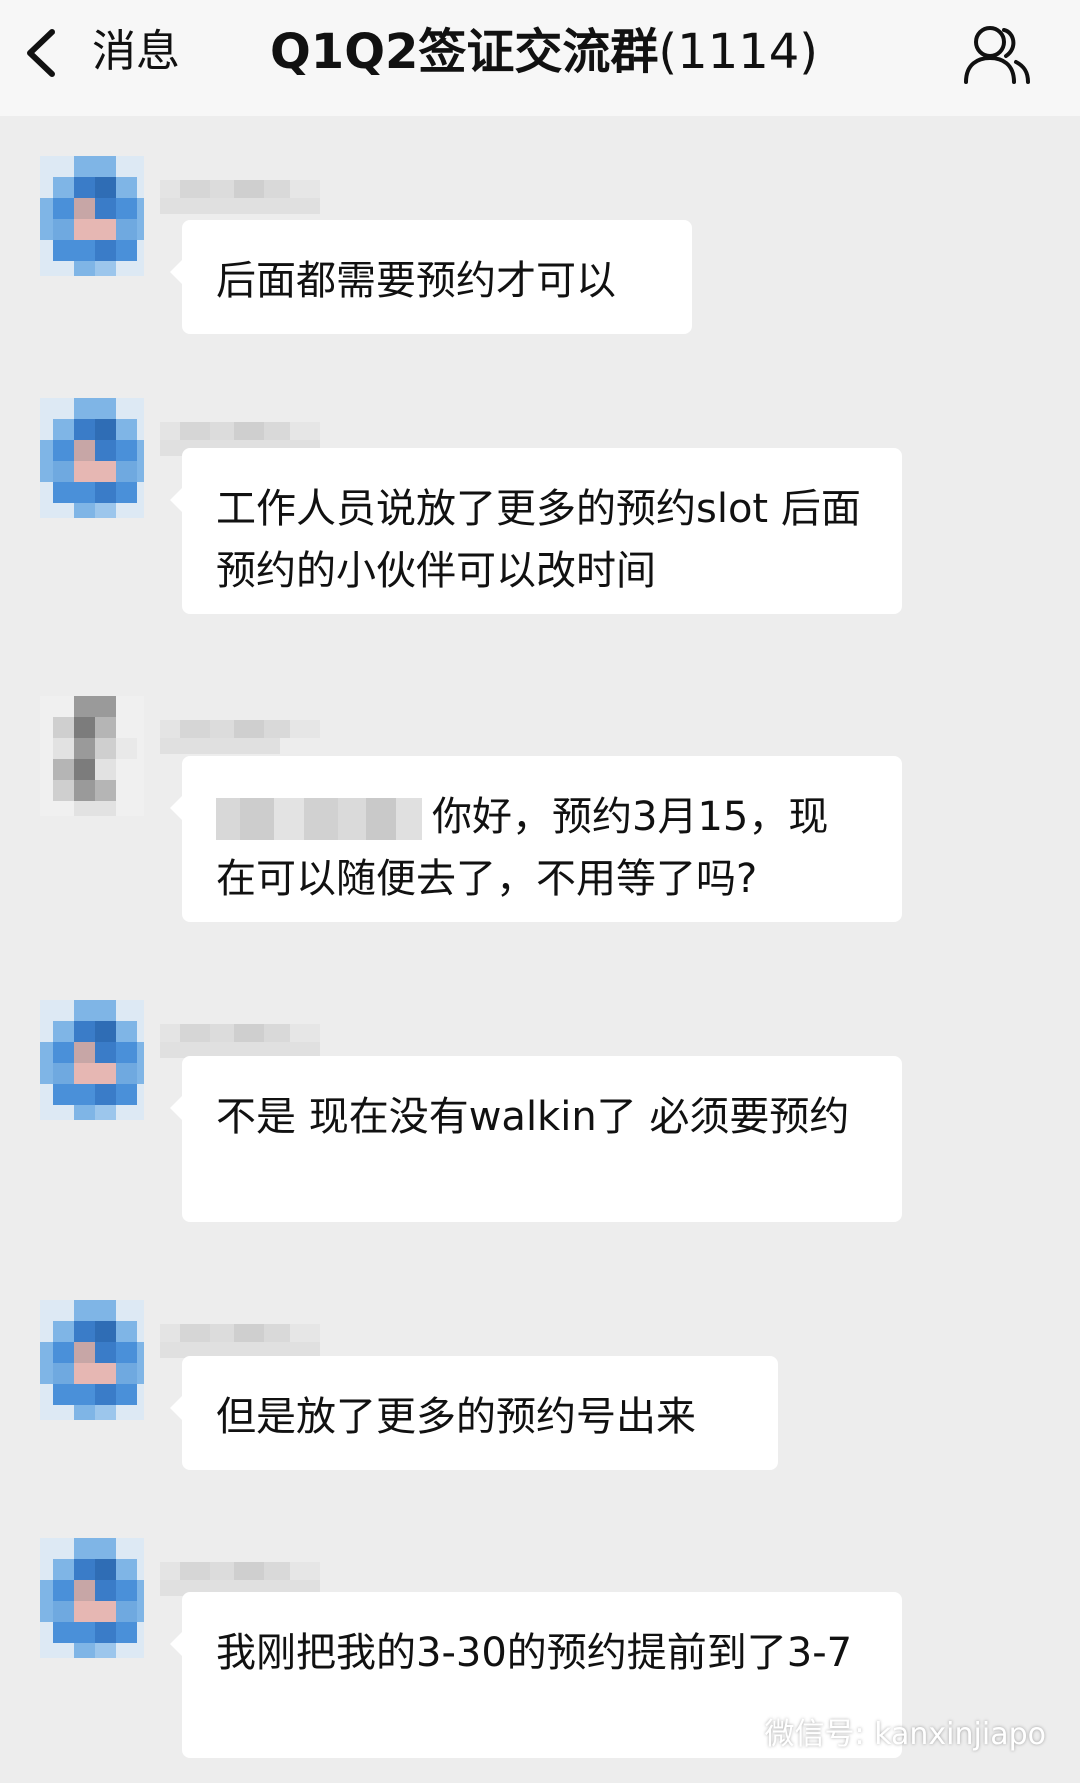 This screenshot has width=1080, height=1783. I want to click on watermark: 微信号: kanxinjiapo, so click(878, 1731).